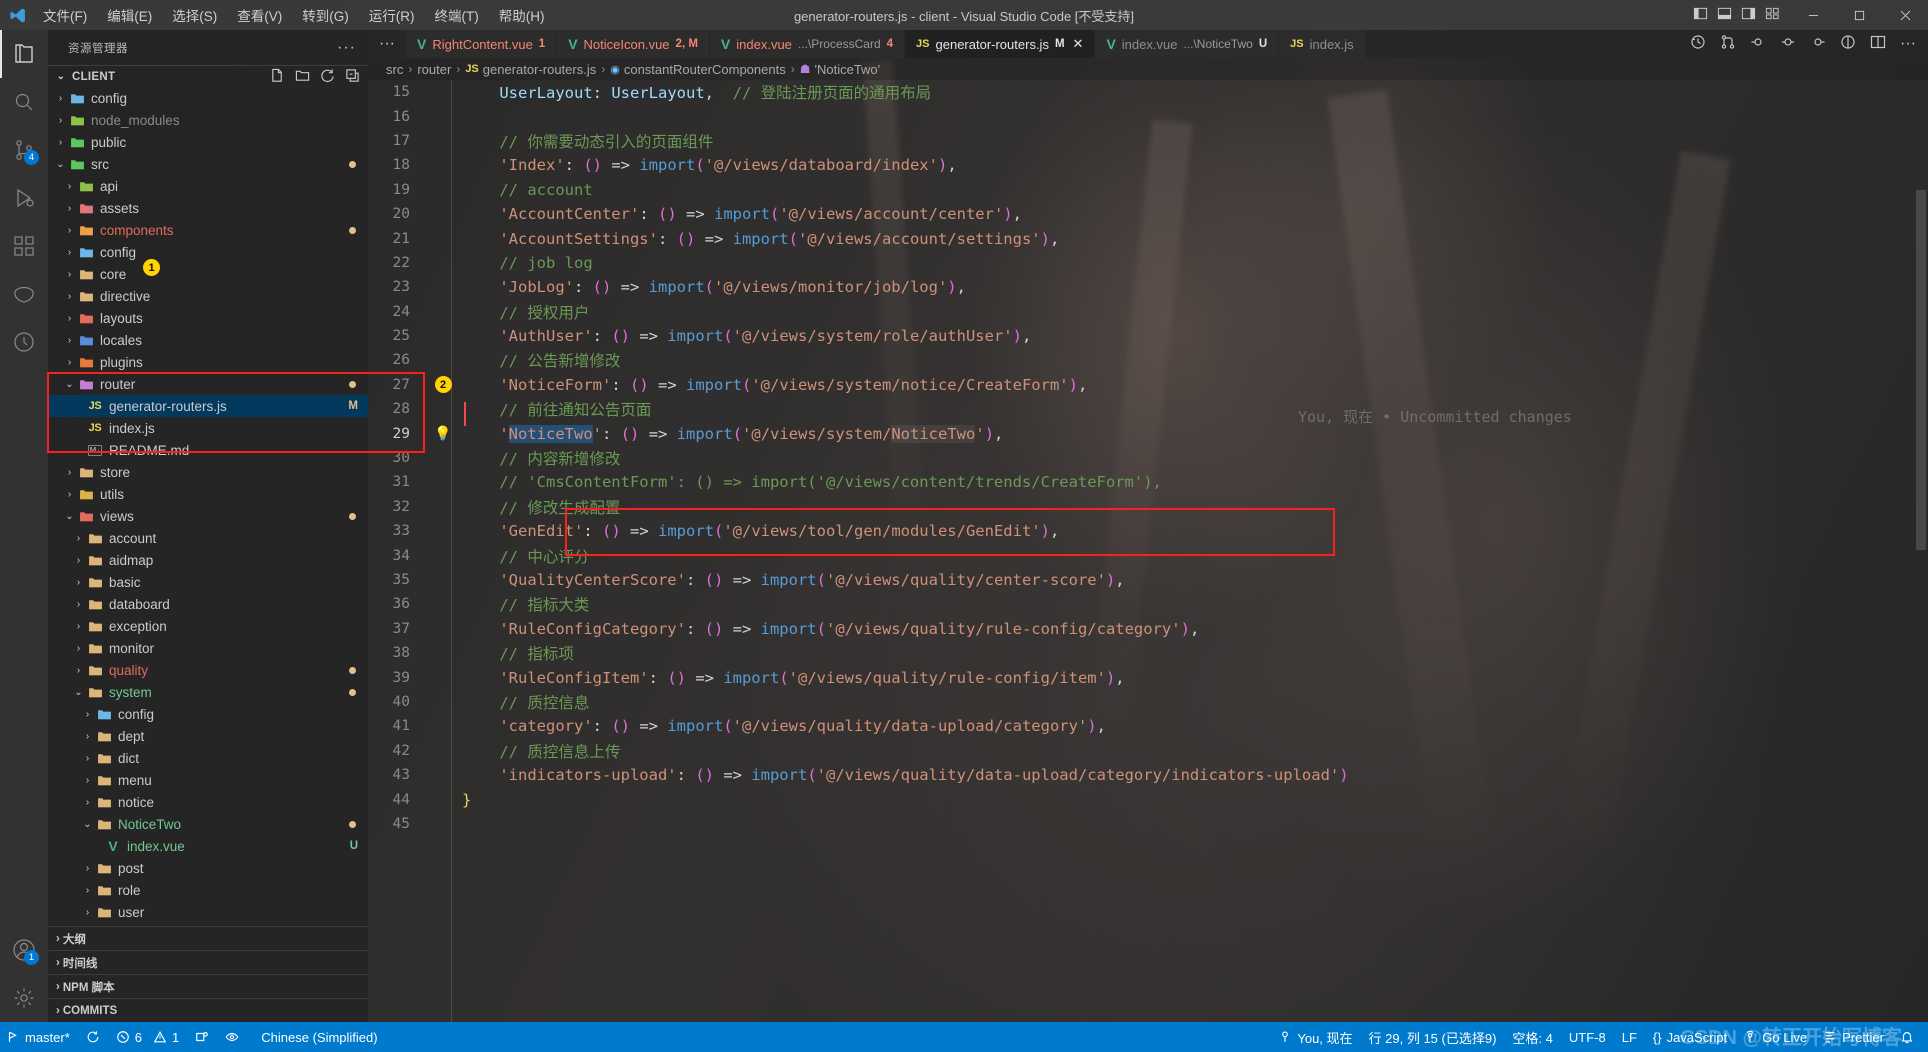 The height and width of the screenshot is (1052, 1928). I want to click on status-gitlens-blame: You, 现在, so click(1315, 1037).